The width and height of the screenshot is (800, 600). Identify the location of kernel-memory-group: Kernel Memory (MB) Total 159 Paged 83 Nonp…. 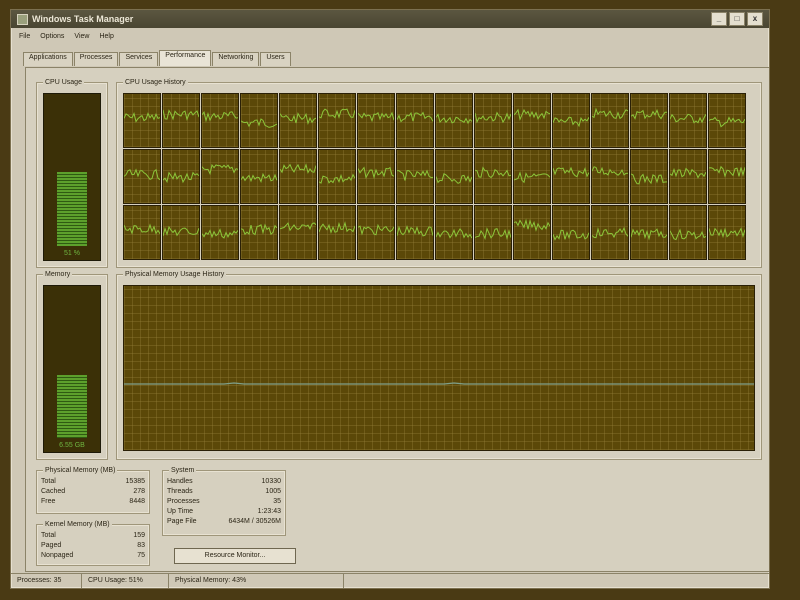
(93, 543).